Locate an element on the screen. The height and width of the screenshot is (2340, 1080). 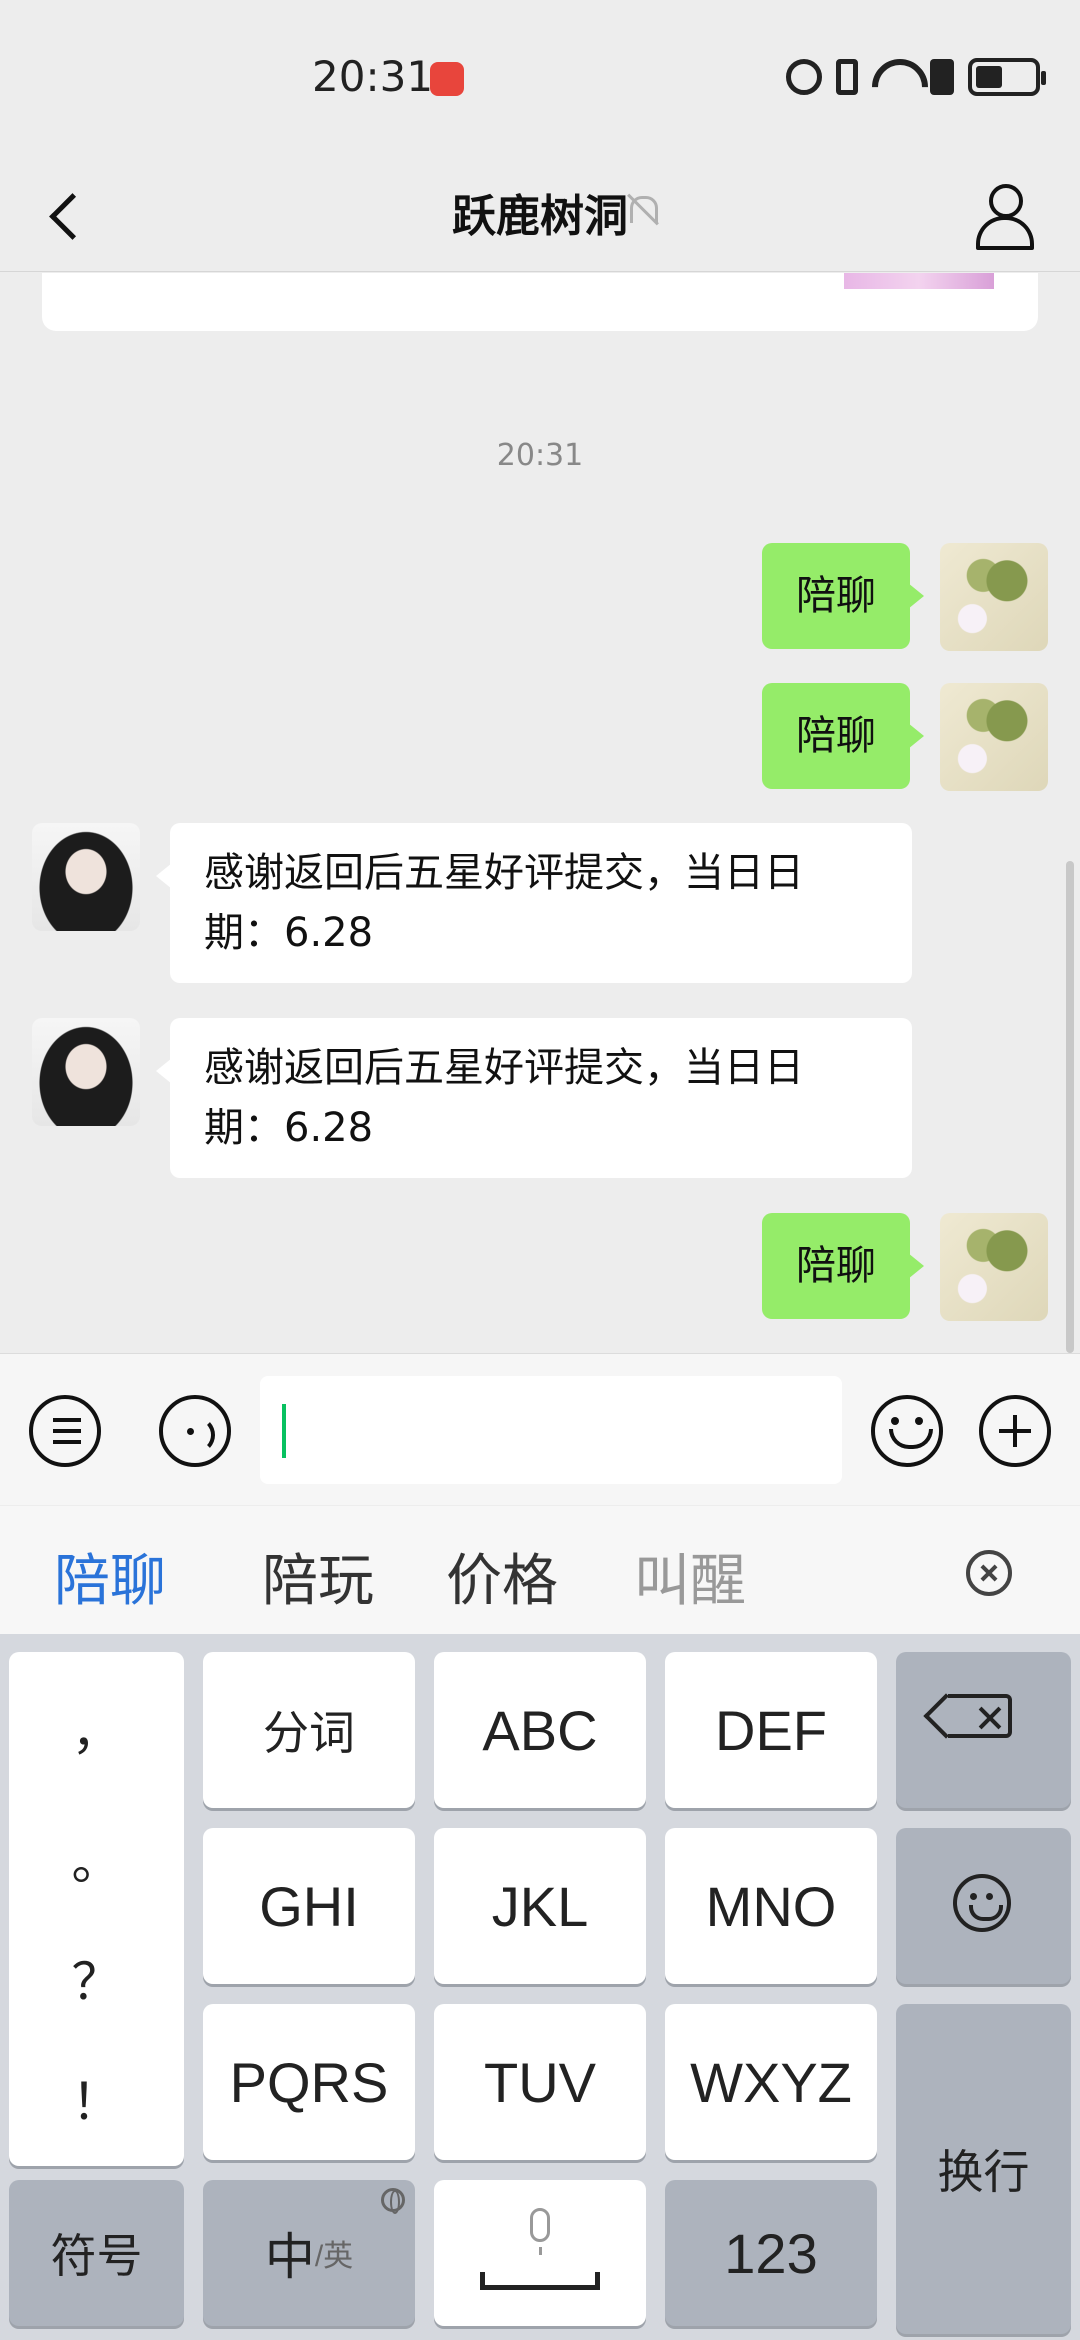
key-mno: MNO is located at coordinates (771, 1906).